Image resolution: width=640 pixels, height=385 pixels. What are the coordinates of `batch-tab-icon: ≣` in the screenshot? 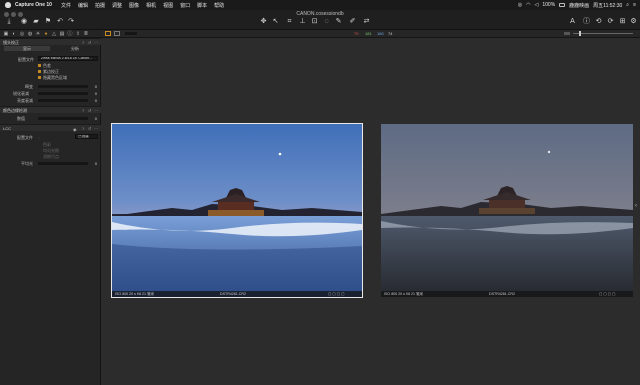 It's located at (86, 34).